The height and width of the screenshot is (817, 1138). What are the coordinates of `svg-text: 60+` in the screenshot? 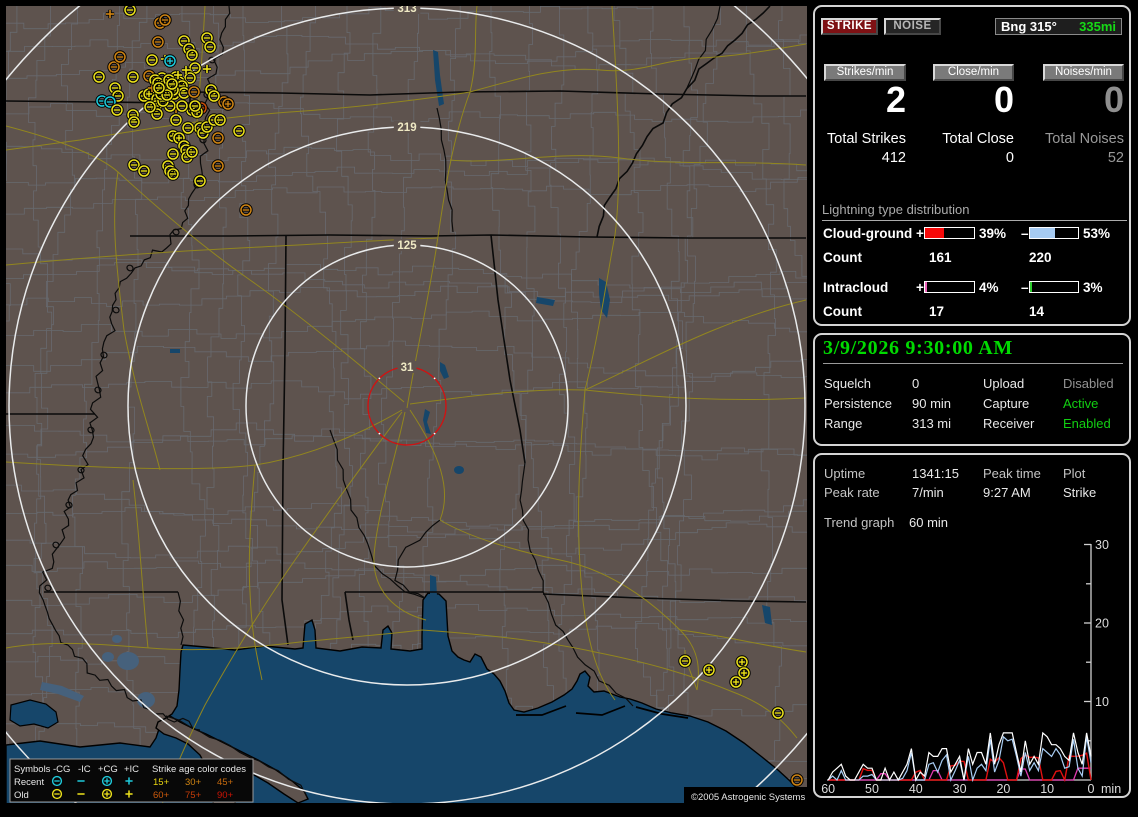 It's located at (161, 795).